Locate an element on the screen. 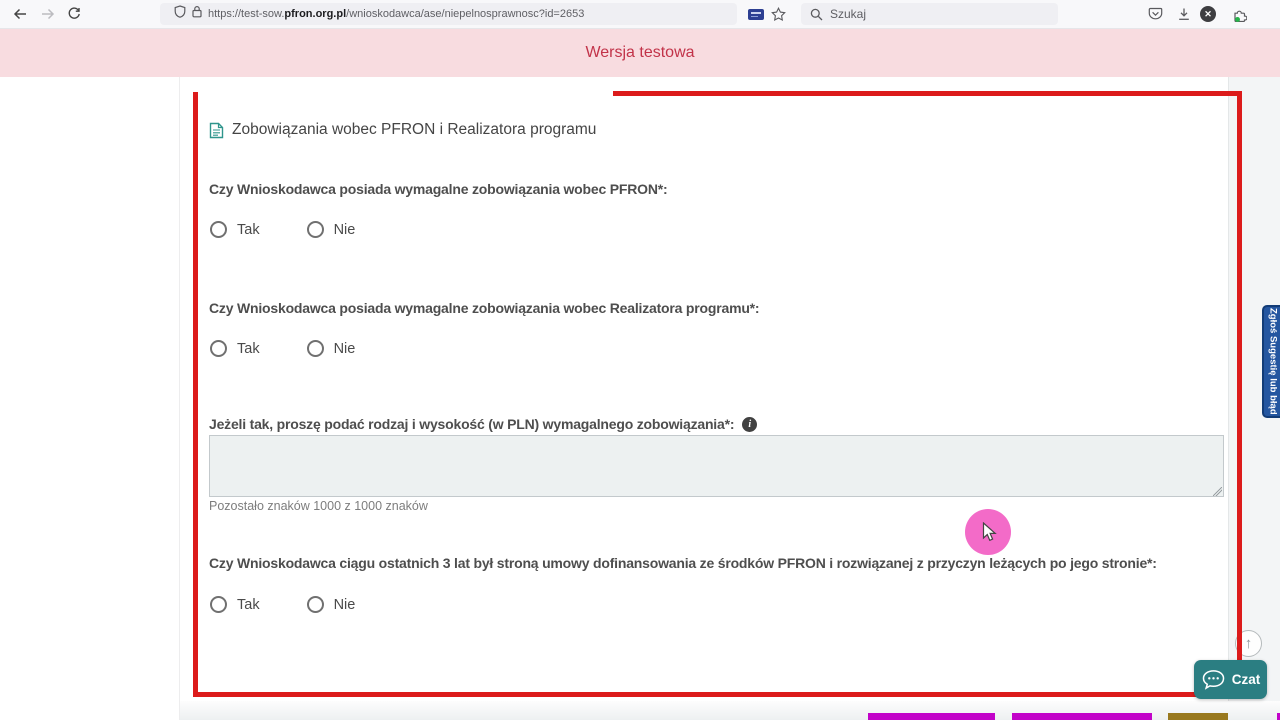 Image resolution: width=1280 pixels, height=720 pixels. cursor-icon is located at coordinates (989, 532).